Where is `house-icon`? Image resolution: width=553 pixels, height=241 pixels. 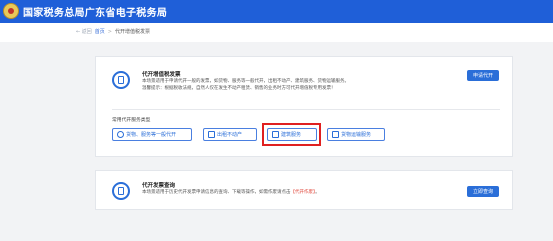
house-icon is located at coordinates (211, 134).